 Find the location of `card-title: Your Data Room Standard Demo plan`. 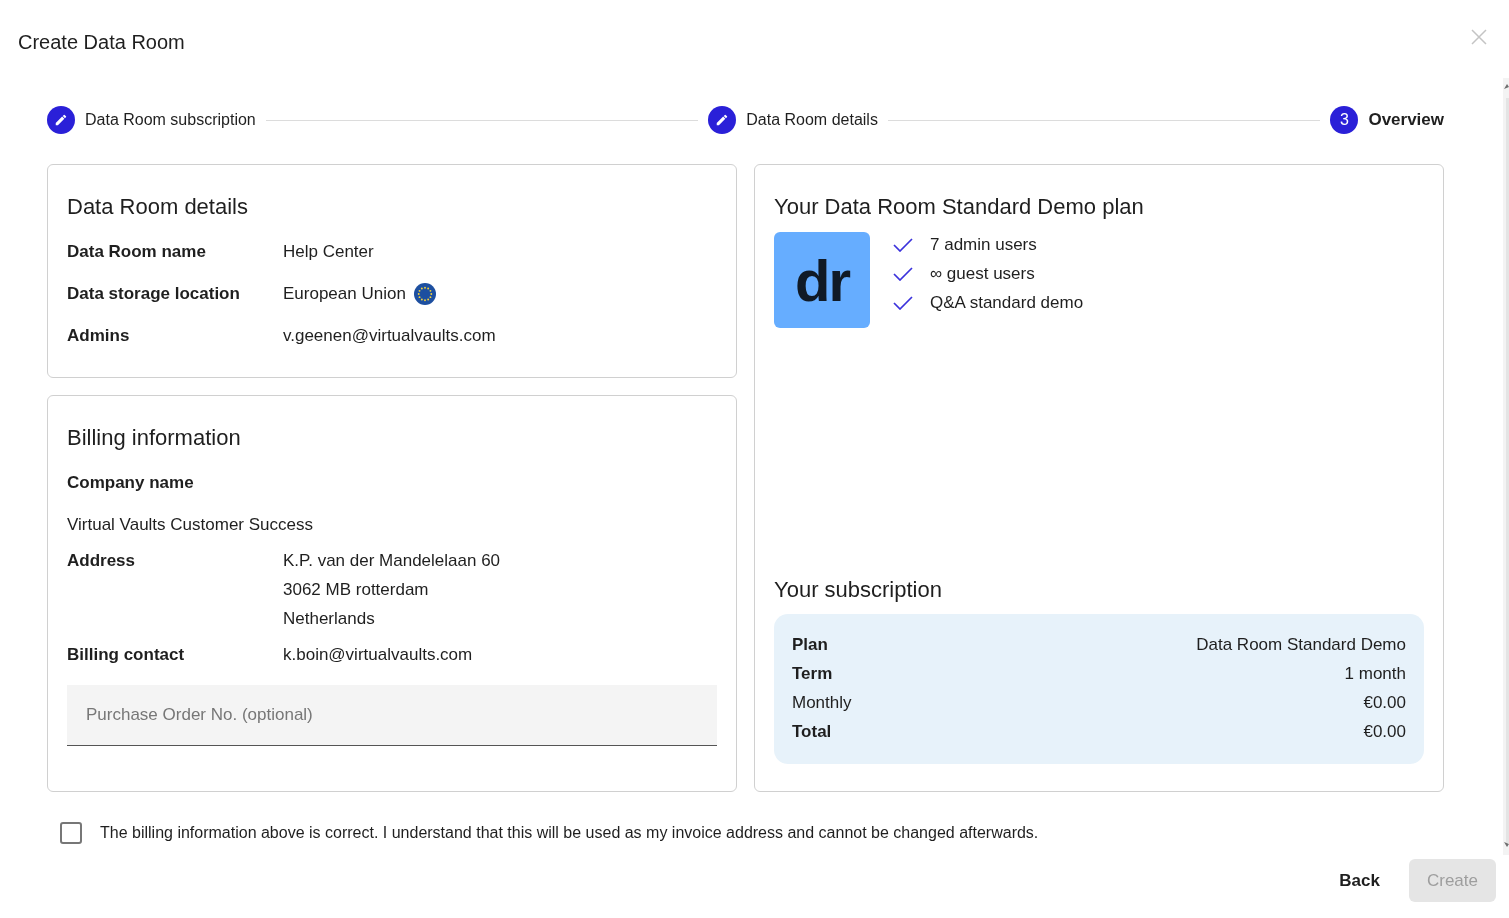

card-title: Your Data Room Standard Demo plan is located at coordinates (959, 207).